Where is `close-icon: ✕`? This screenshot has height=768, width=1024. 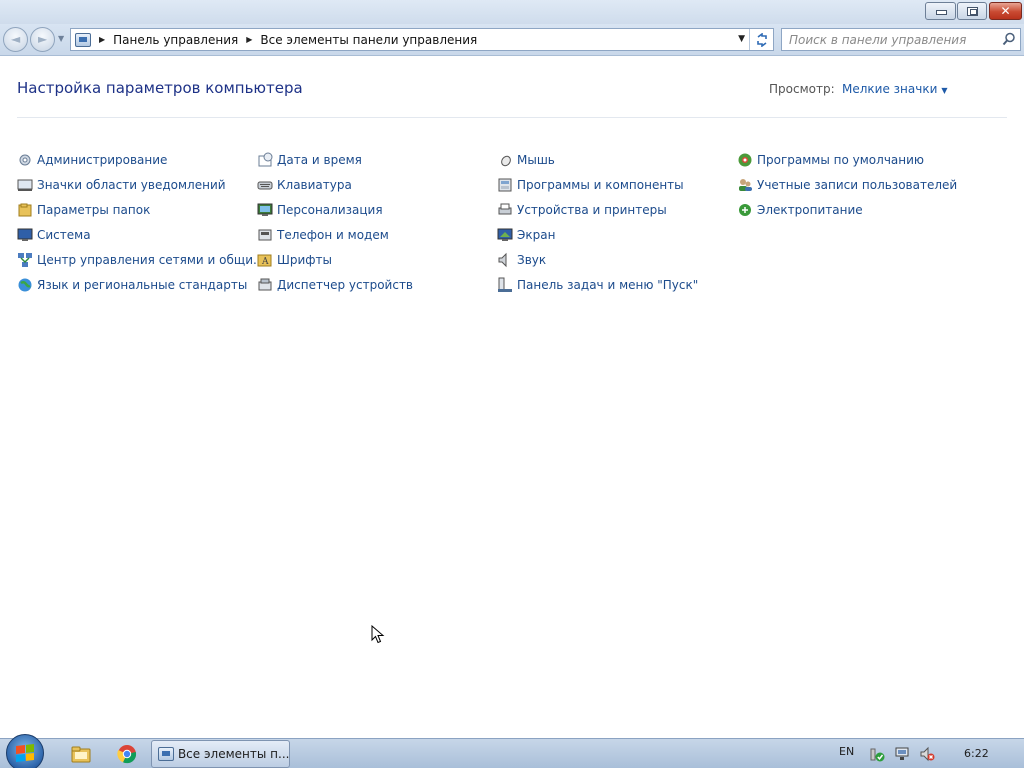
close-icon: ✕ is located at coordinates (1005, 10).